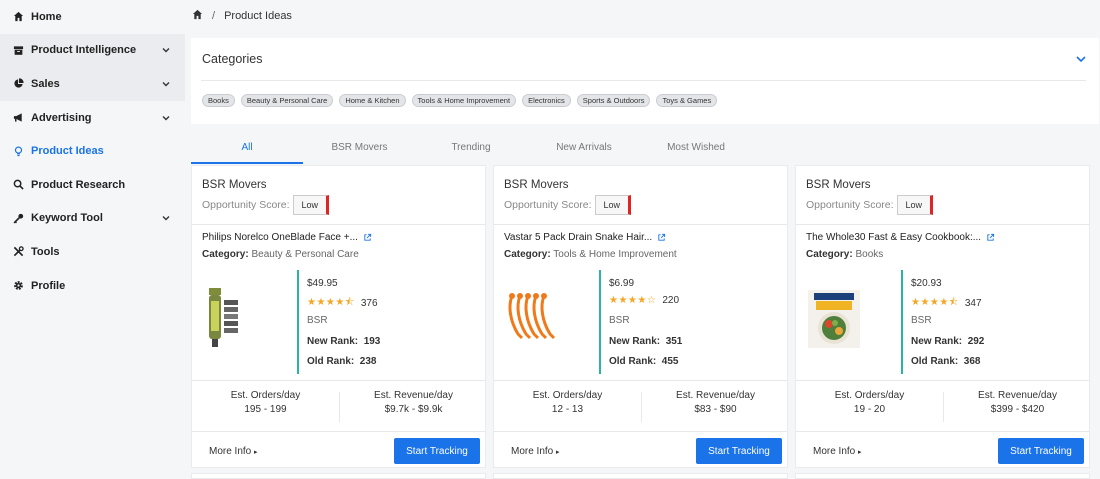 The height and width of the screenshot is (479, 1100). What do you see at coordinates (18, 83) in the screenshot?
I see `chart-pie-icon` at bounding box center [18, 83].